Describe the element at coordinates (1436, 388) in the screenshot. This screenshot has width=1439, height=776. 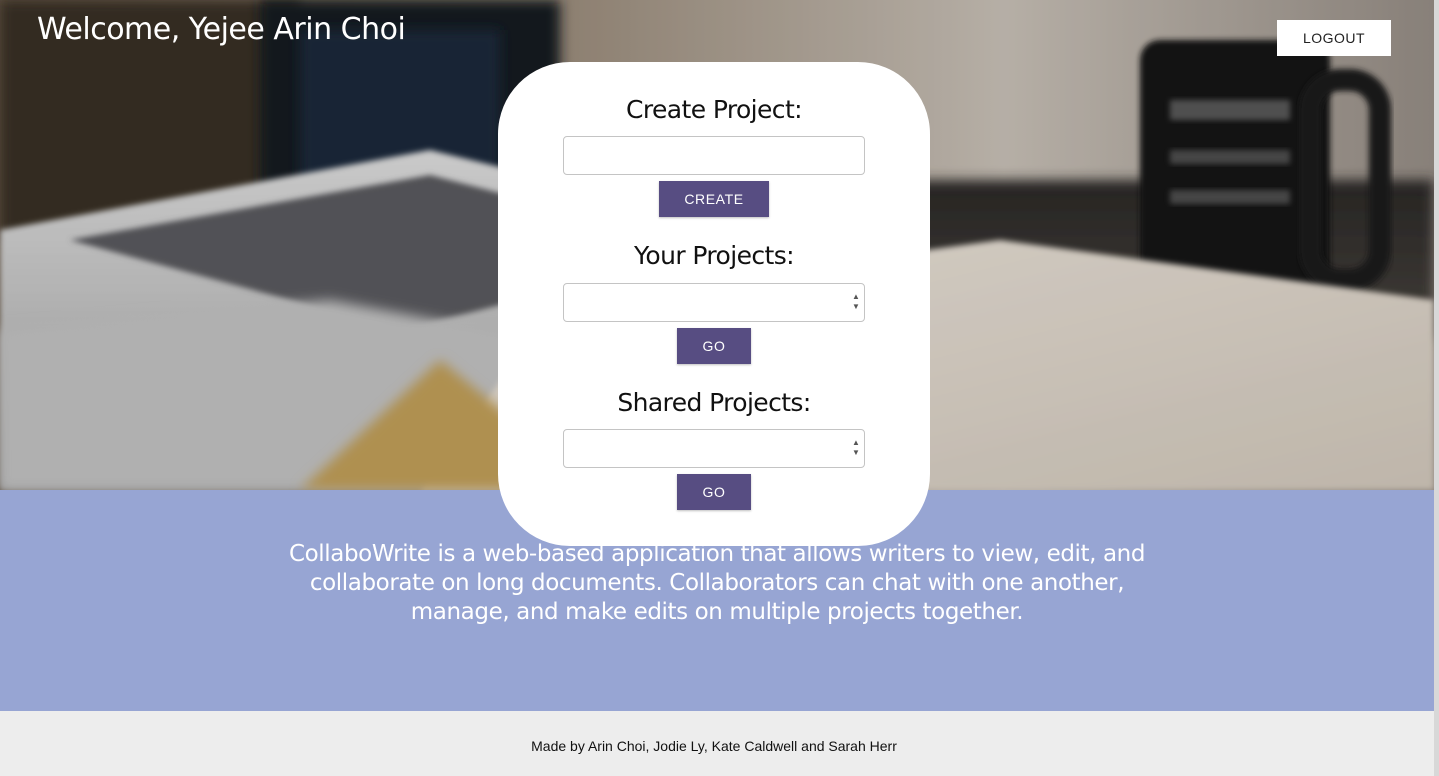
I see `scrollbar` at that location.